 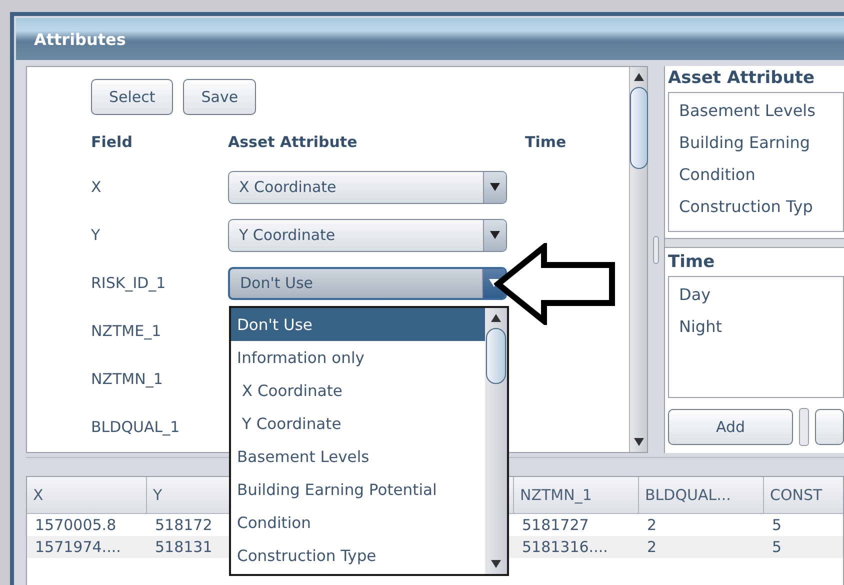 I want to click on field-name: X, so click(x=96, y=187).